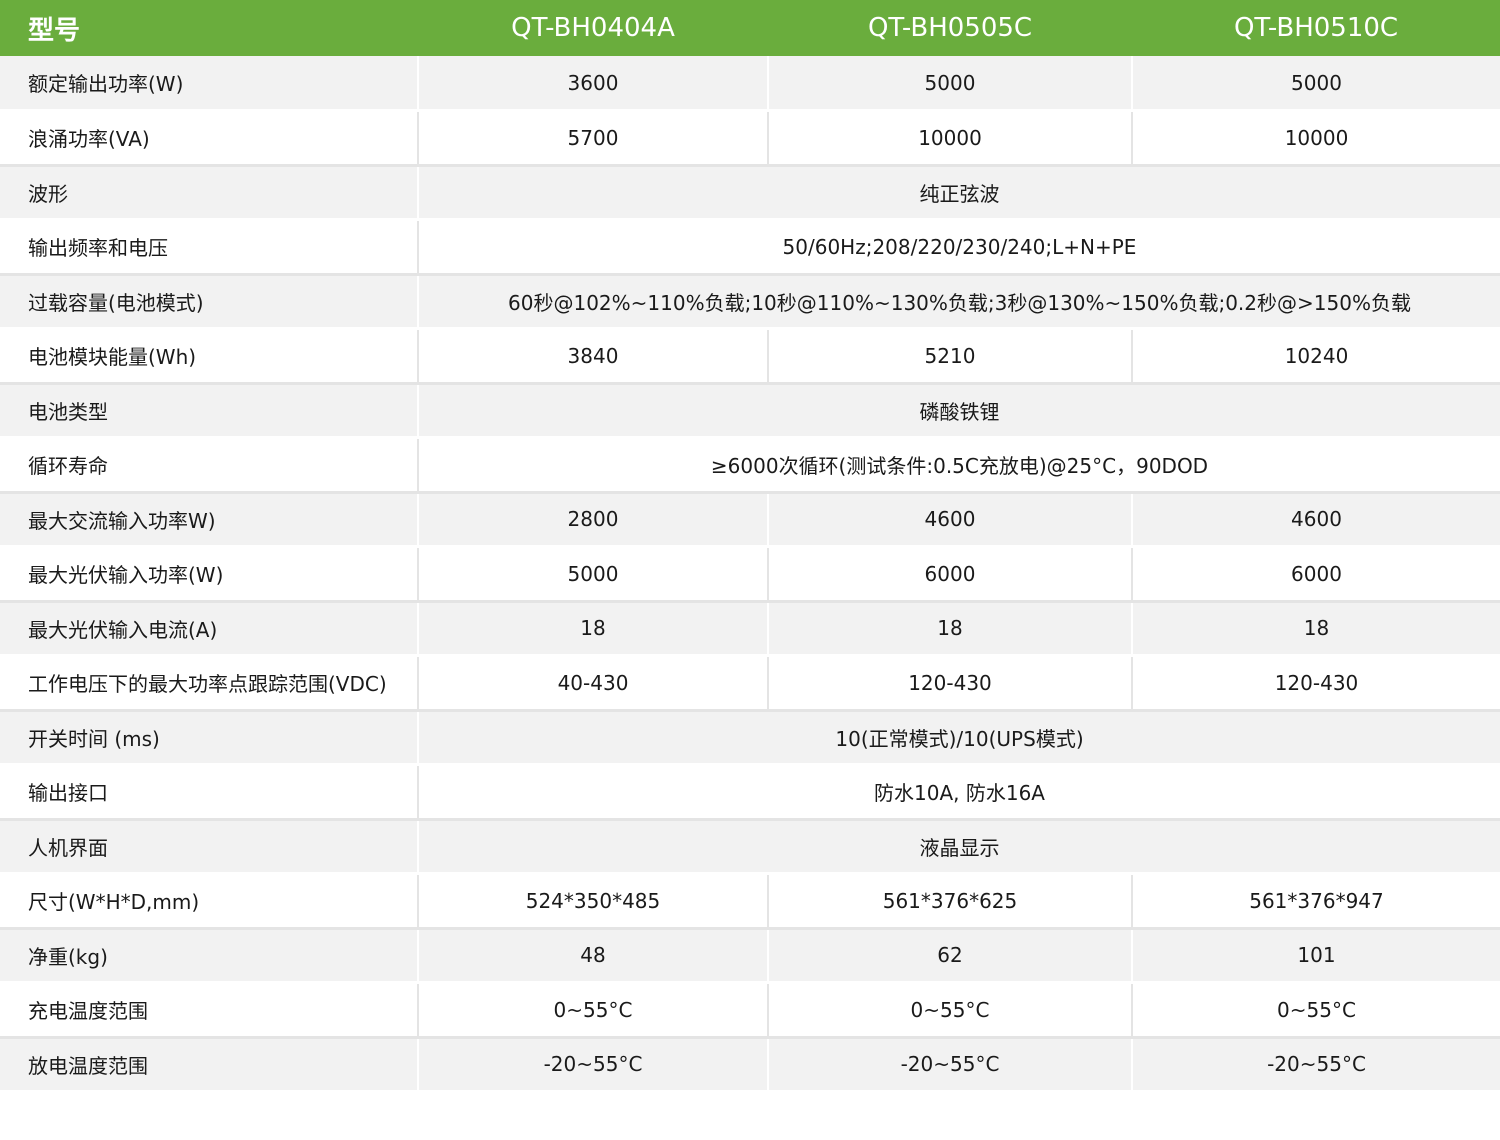 Image resolution: width=1500 pixels, height=1140 pixels. I want to click on header-model: QT-BH0510C, so click(1316, 28).